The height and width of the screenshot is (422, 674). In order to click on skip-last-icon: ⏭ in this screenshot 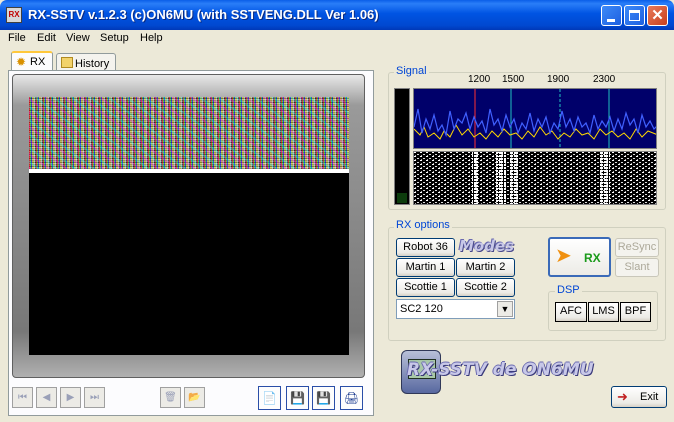, I will do `click(94, 397)`.